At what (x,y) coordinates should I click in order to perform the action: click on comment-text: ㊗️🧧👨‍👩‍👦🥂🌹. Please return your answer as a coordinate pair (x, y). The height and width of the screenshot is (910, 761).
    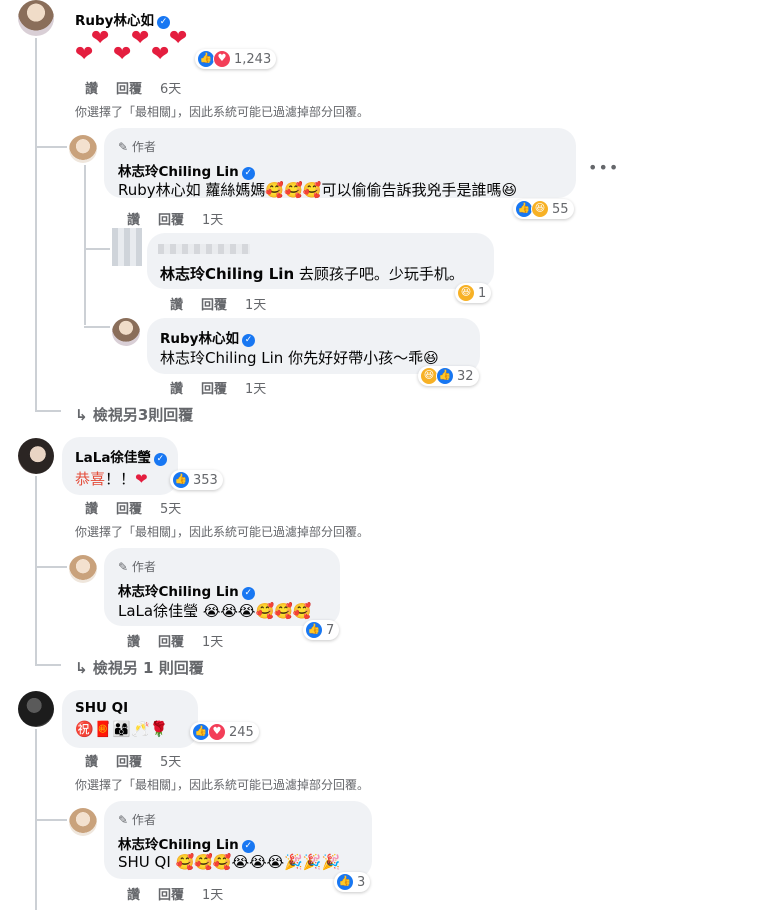
    Looking at the image, I should click on (121, 729).